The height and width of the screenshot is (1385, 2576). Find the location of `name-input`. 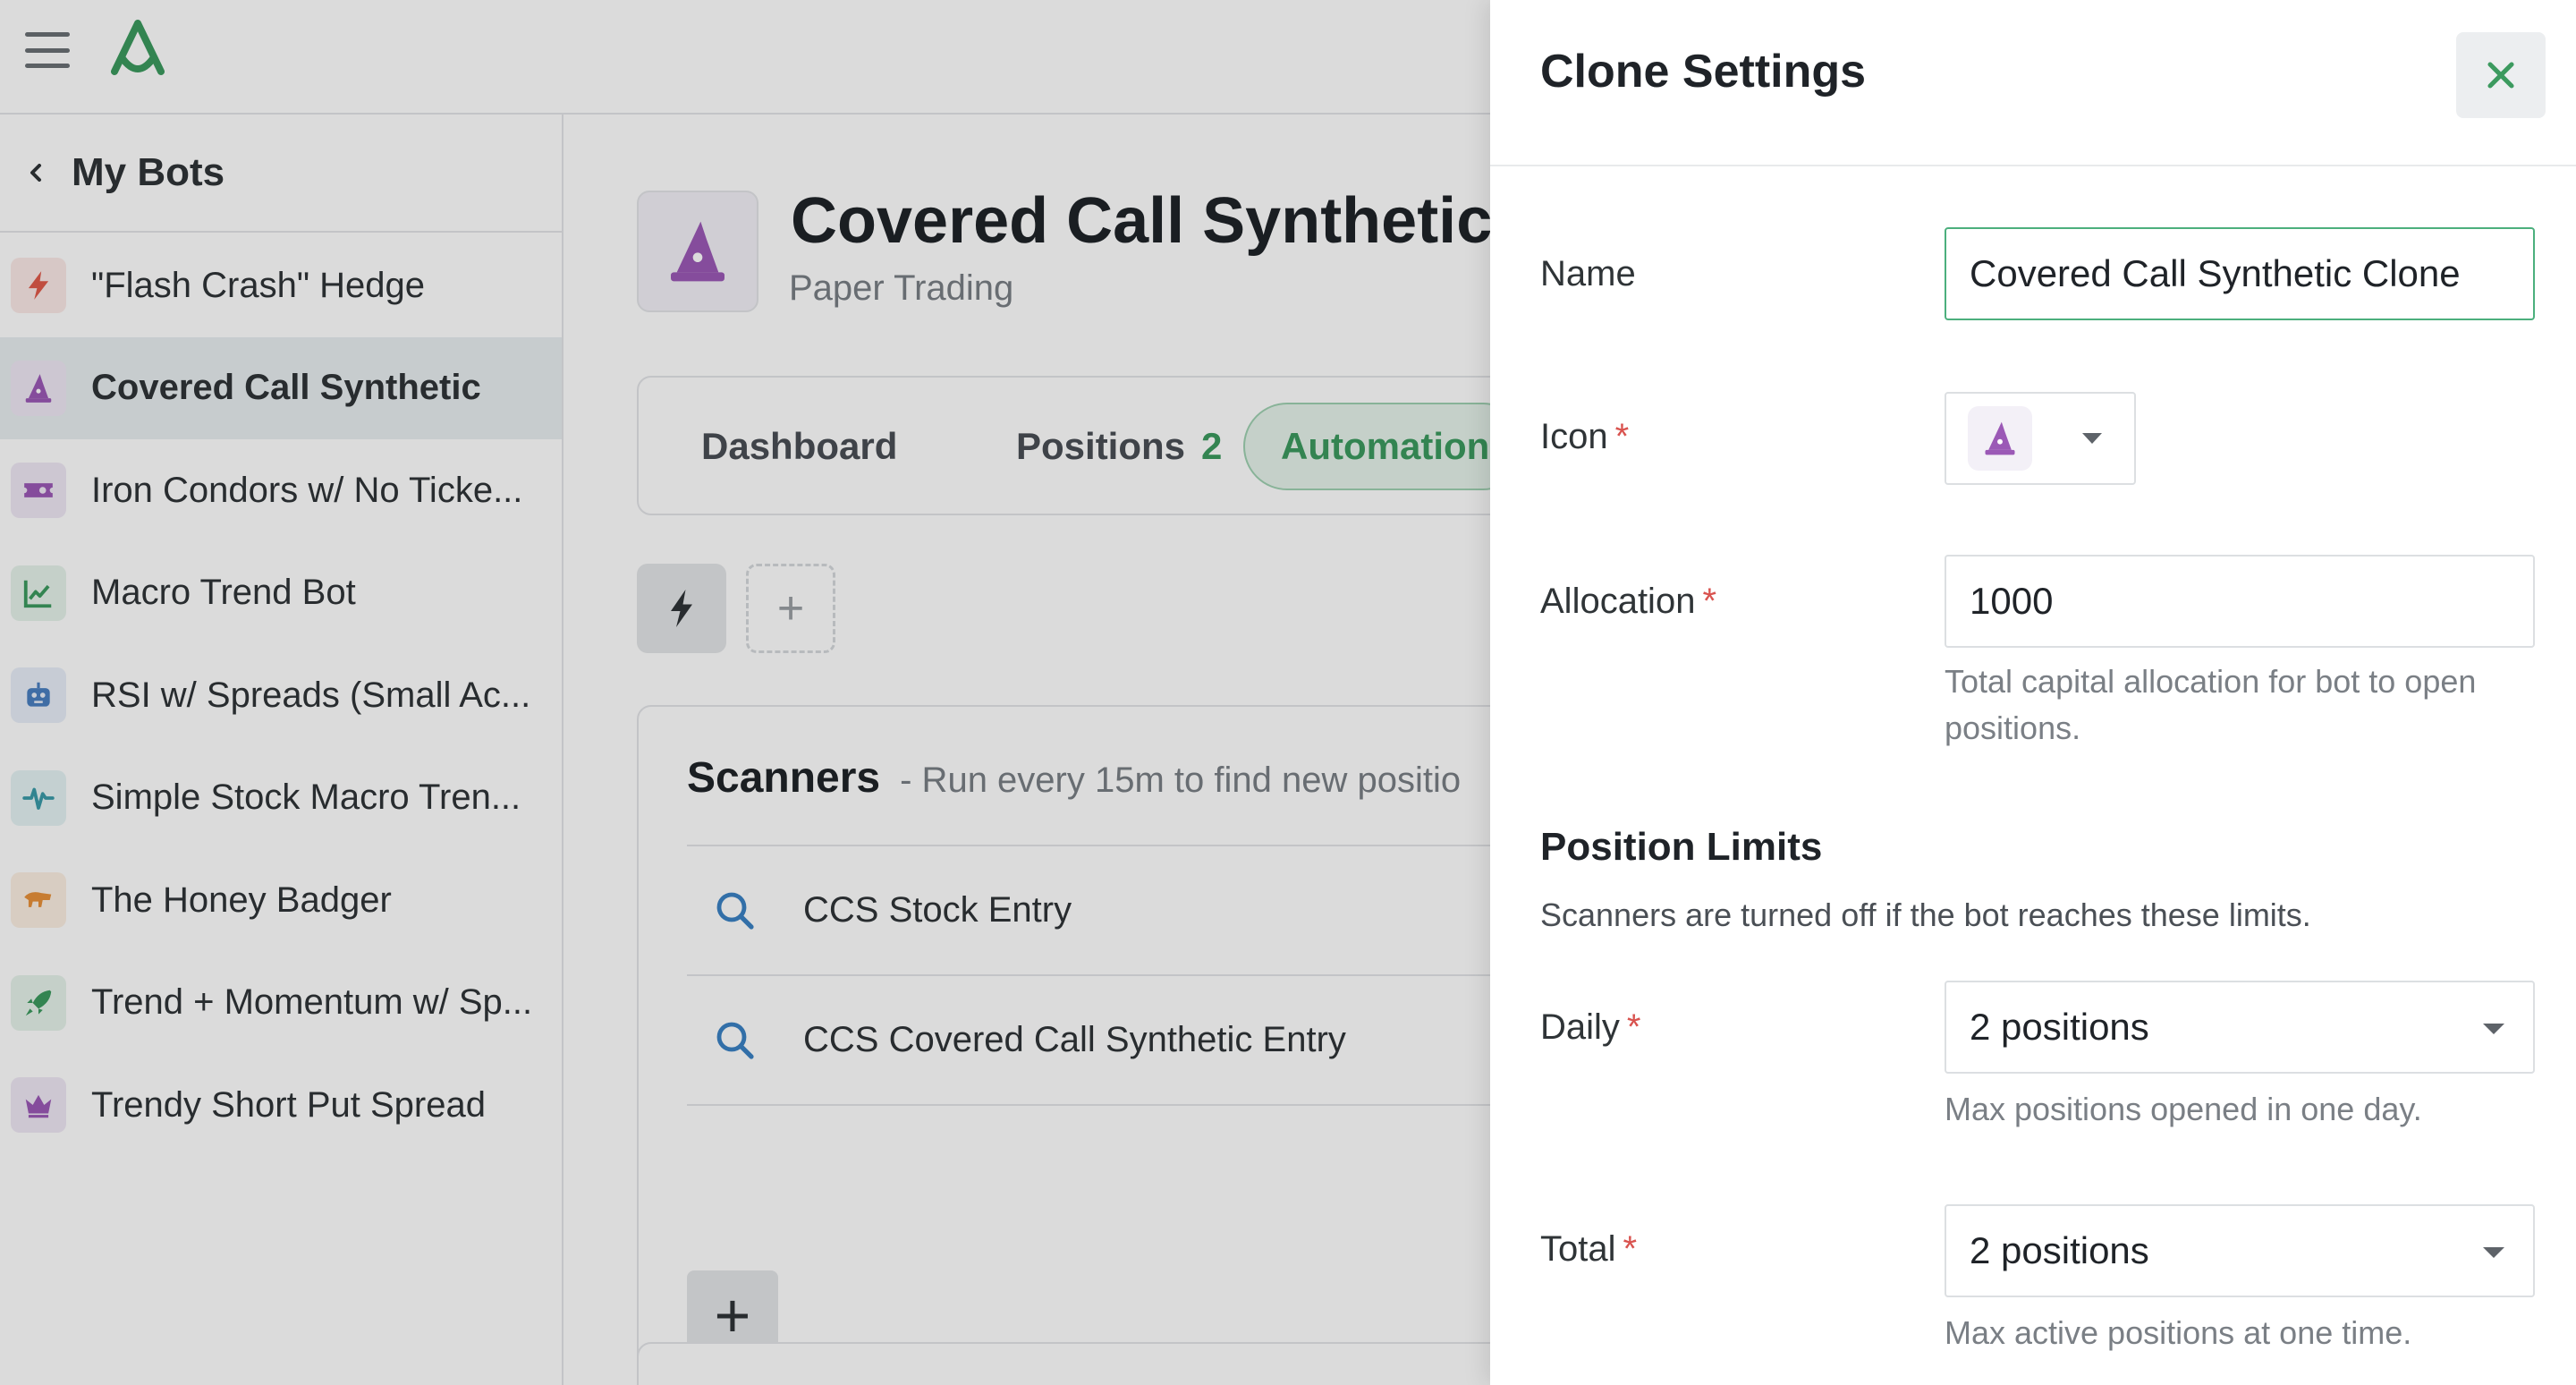

name-input is located at coordinates (2240, 273).